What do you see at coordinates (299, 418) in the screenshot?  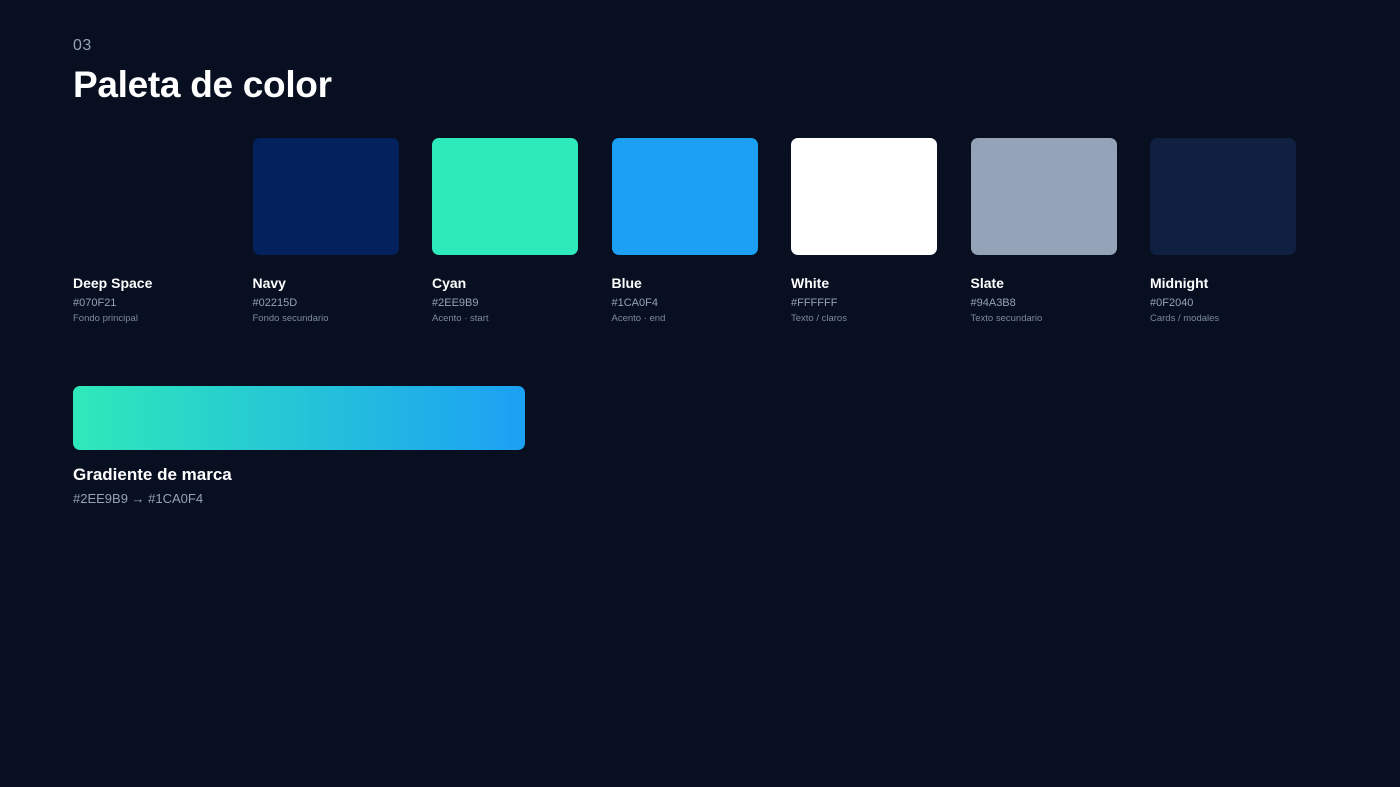 I see `brand-gradient-bar` at bounding box center [299, 418].